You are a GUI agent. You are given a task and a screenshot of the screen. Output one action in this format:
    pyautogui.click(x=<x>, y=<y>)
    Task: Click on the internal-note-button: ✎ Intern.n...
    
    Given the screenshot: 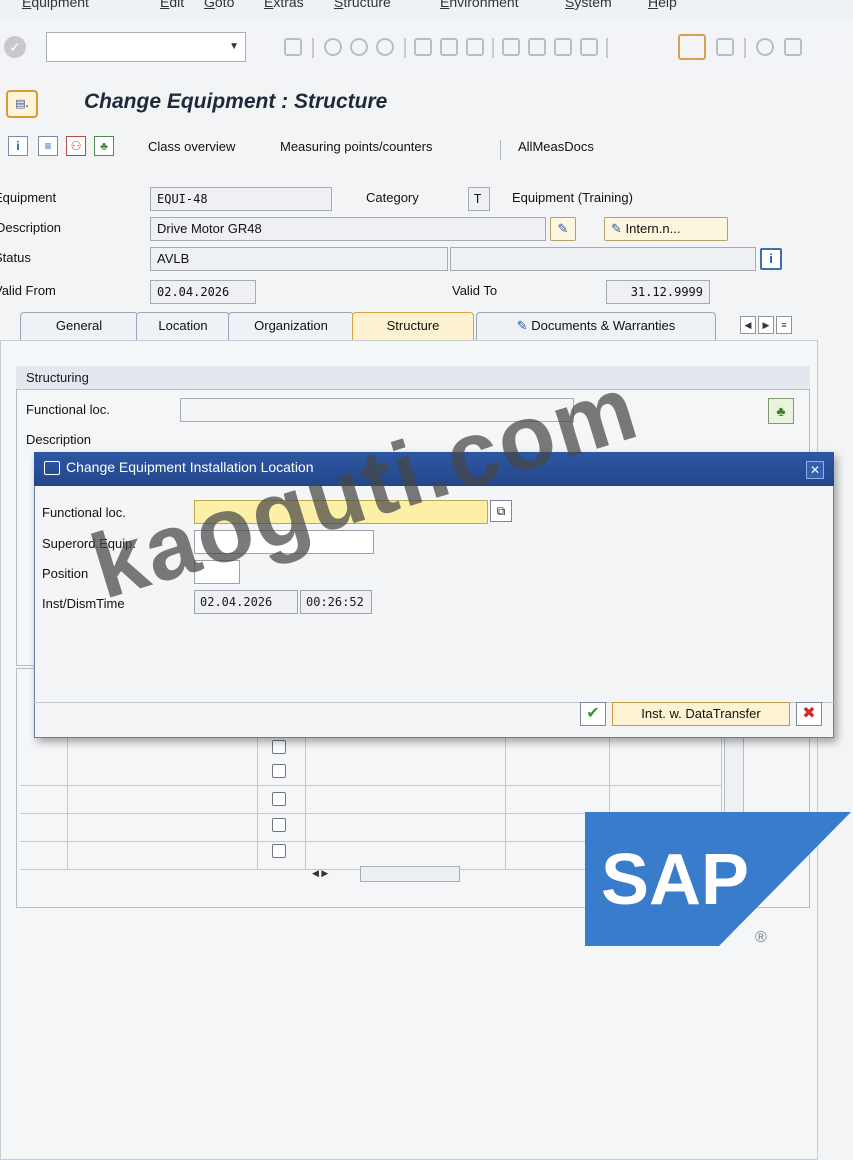 What is the action you would take?
    pyautogui.click(x=666, y=229)
    